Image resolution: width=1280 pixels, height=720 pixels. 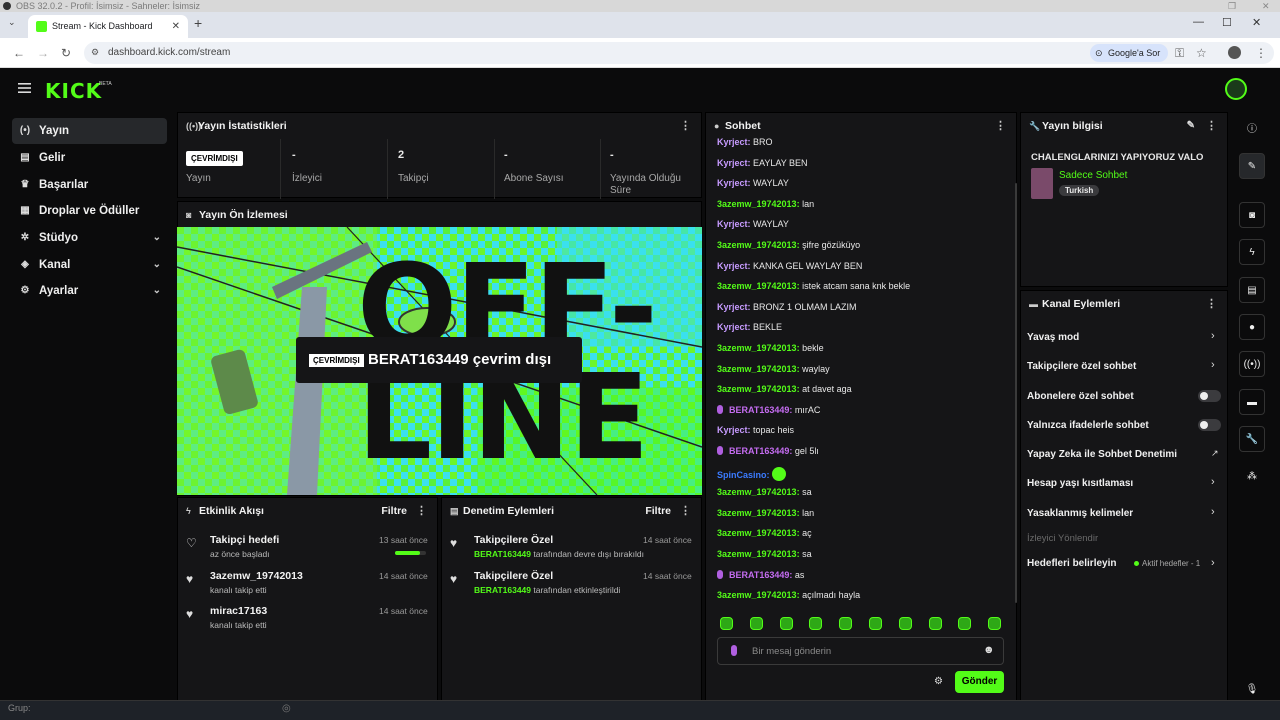 I want to click on taskbar-obs-icon: ◎, so click(x=286, y=708).